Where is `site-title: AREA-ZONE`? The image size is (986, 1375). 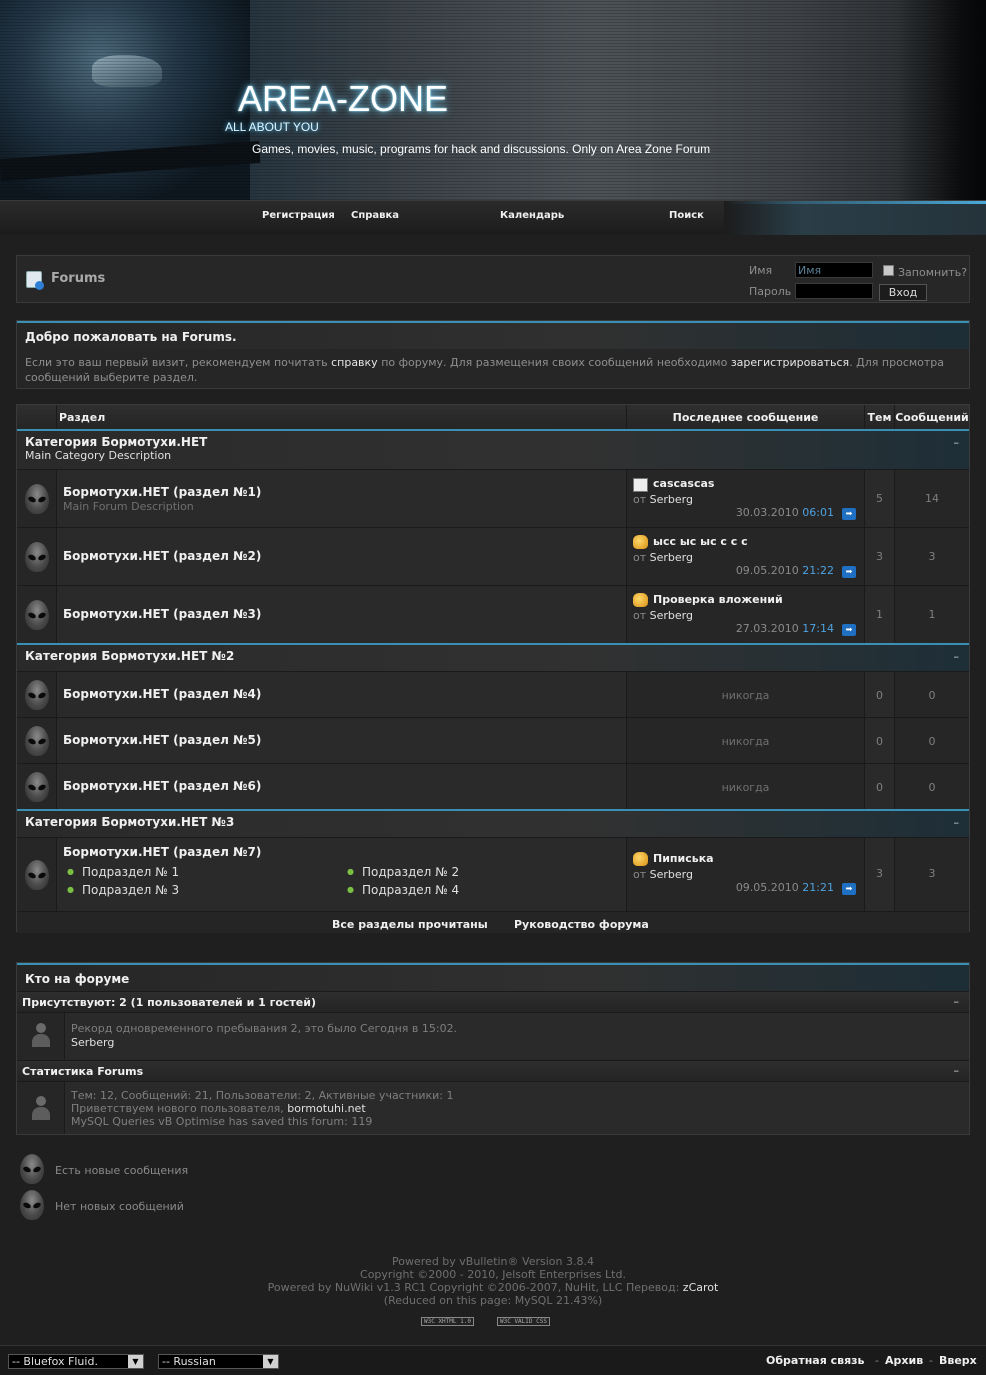 site-title: AREA-ZONE is located at coordinates (343, 99).